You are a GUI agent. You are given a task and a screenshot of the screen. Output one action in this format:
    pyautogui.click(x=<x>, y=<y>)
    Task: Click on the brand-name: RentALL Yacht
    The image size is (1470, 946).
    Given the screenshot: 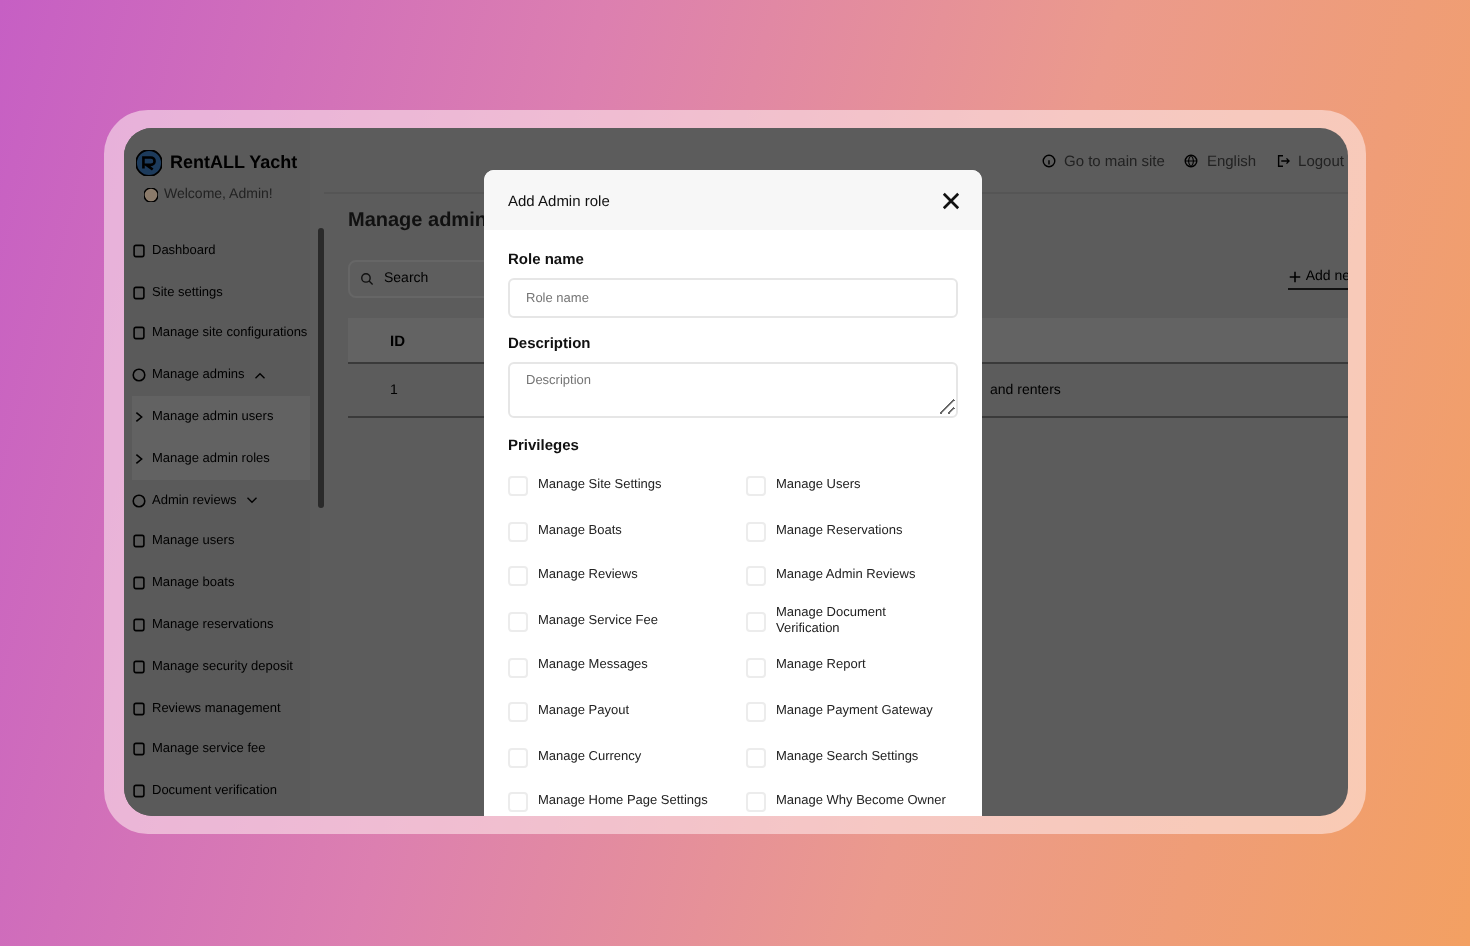 What is the action you would take?
    pyautogui.click(x=234, y=162)
    